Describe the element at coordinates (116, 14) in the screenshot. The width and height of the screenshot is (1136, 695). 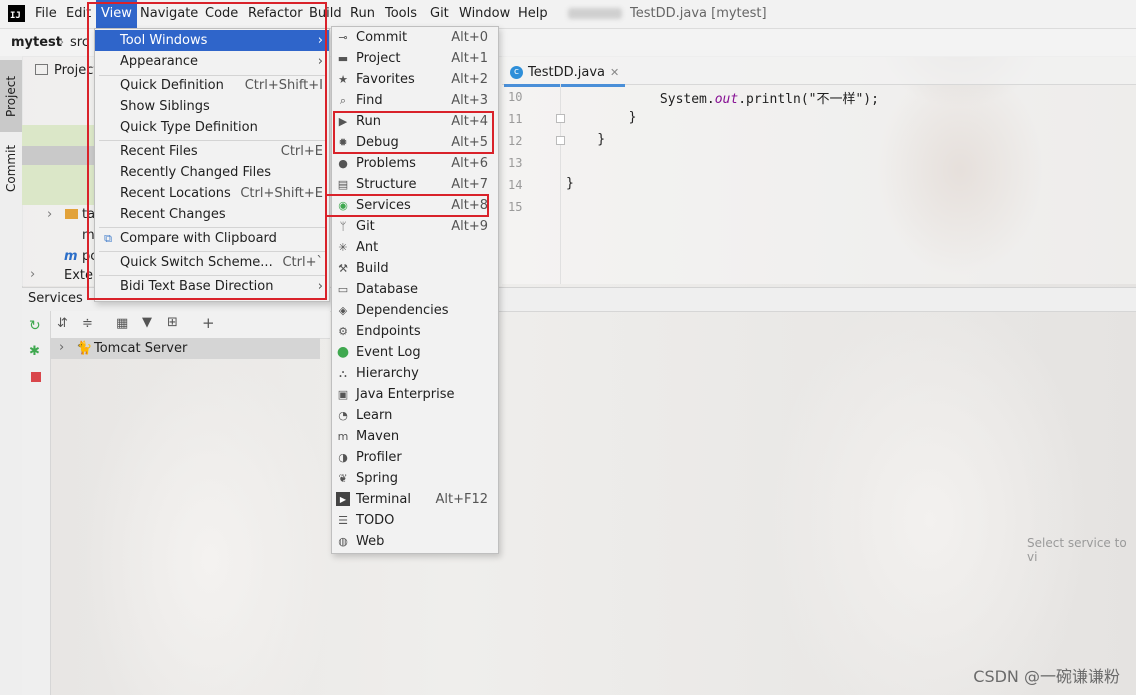
I see `menu-view: View` at that location.